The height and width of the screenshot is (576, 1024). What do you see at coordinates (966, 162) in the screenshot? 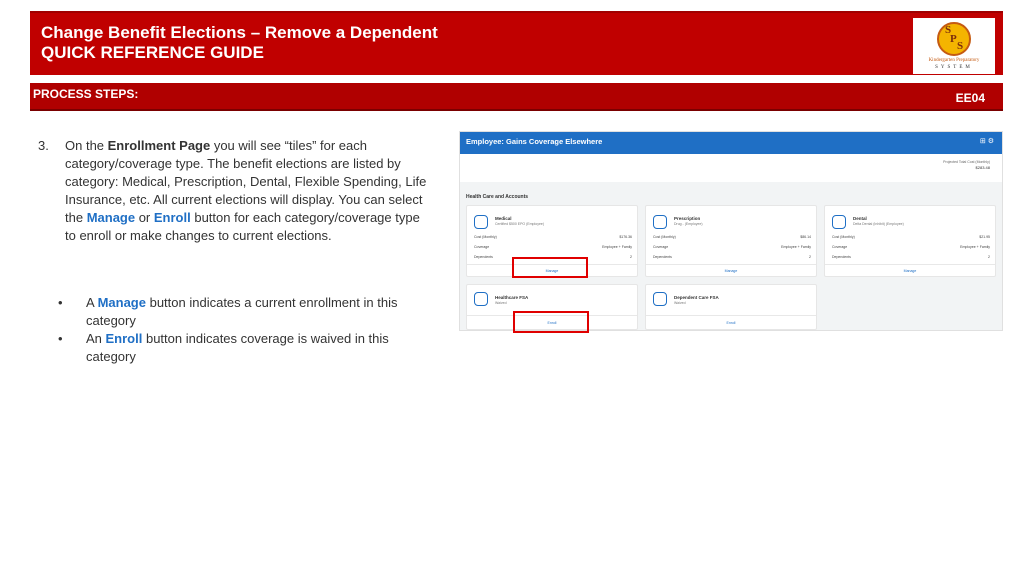
I see `total-cost-label: Projected Total Cost (Monthly)` at bounding box center [966, 162].